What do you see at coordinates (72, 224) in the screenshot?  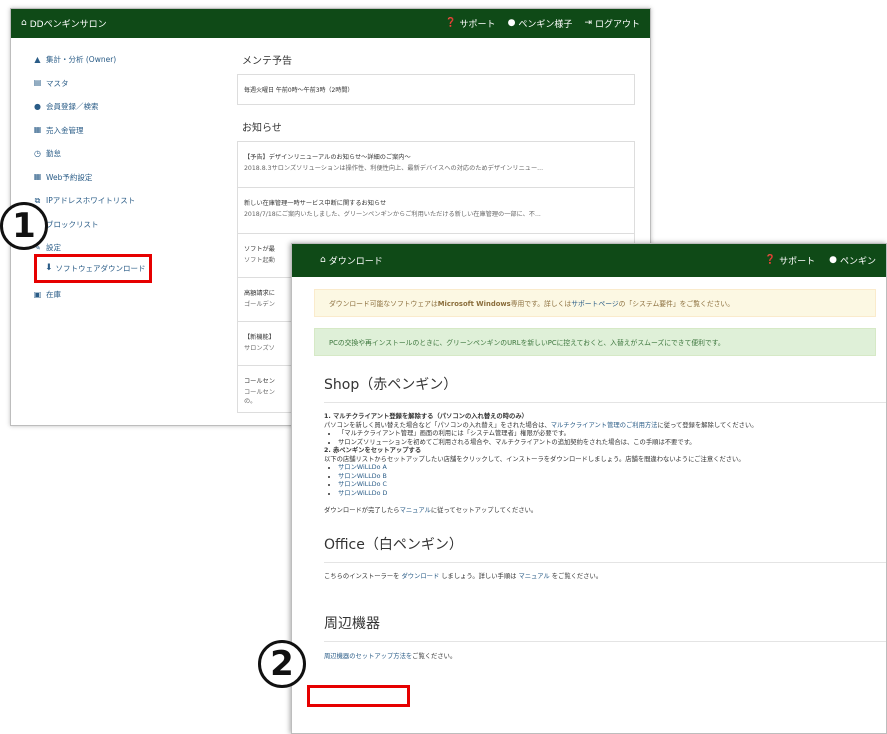 I see `sidebar-item-label: ブロックリスト` at bounding box center [72, 224].